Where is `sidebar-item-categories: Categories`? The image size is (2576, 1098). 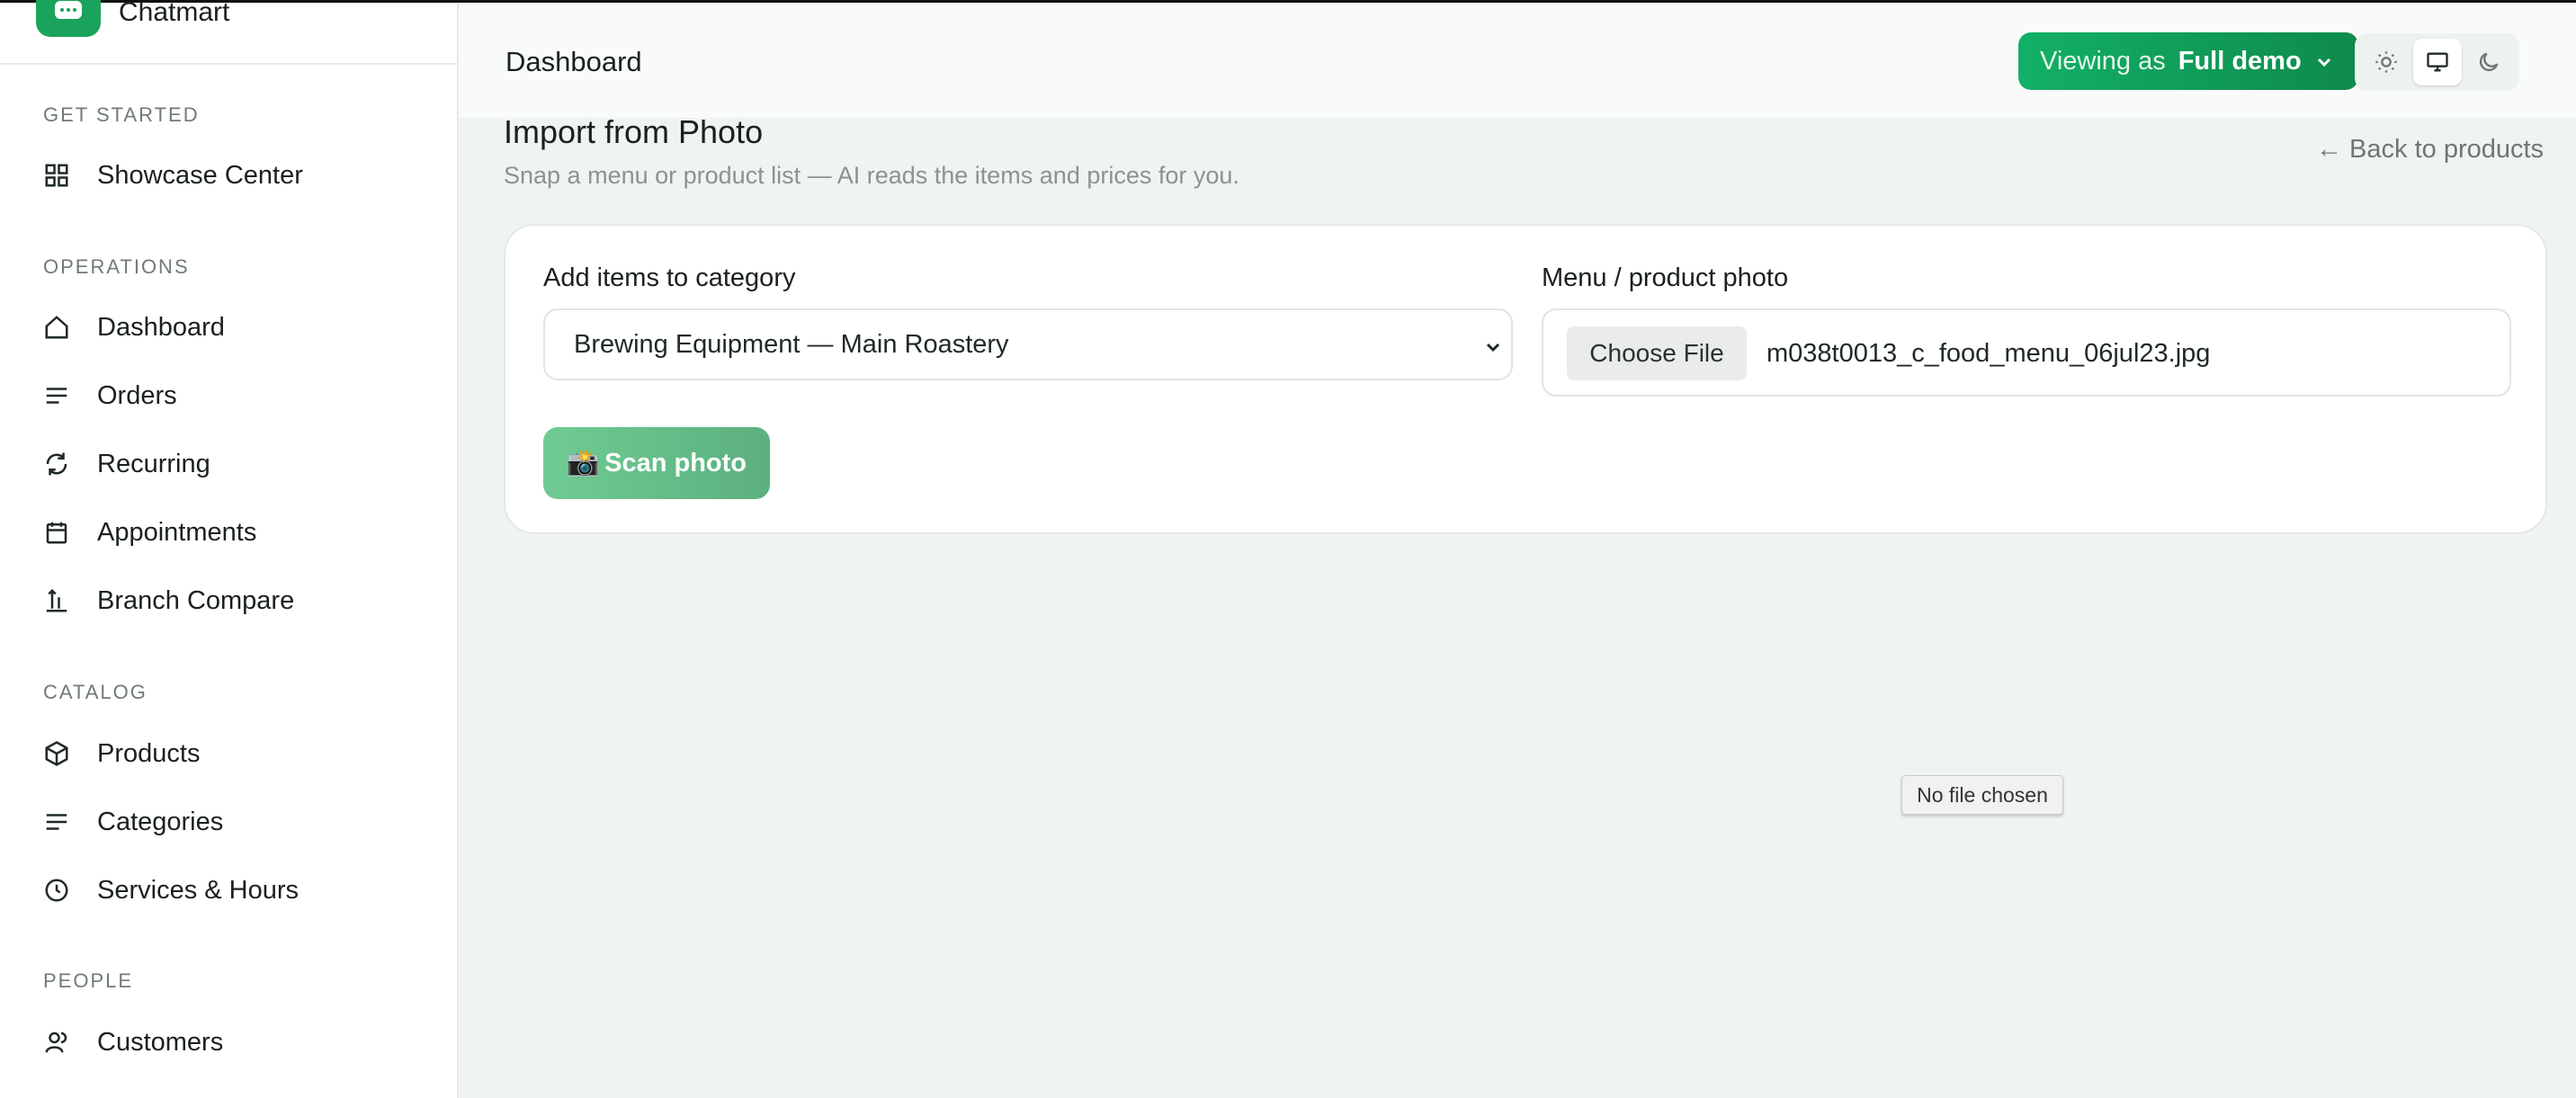
sidebar-item-categories: Categories is located at coordinates (241, 822).